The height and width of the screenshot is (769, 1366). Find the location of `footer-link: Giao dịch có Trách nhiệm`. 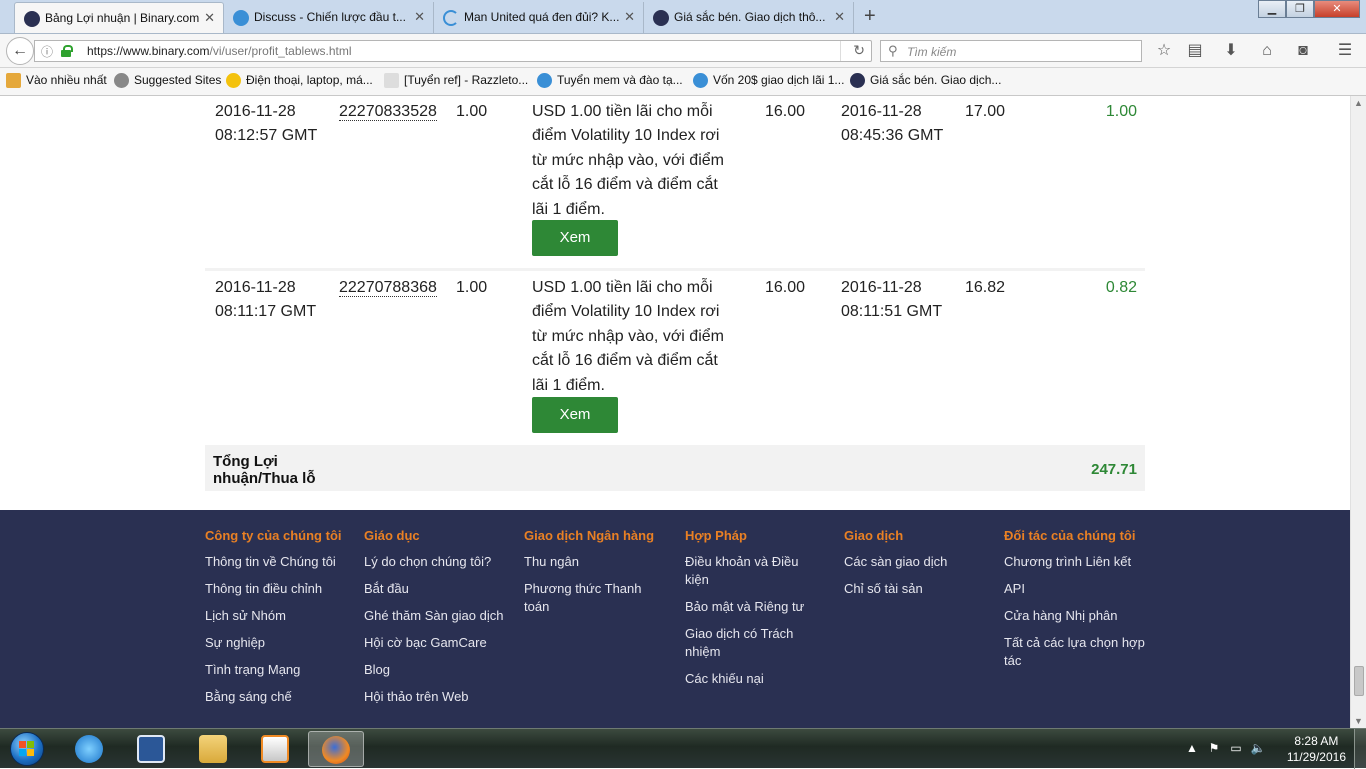

footer-link: Giao dịch có Trách nhiệm is located at coordinates (755, 643).